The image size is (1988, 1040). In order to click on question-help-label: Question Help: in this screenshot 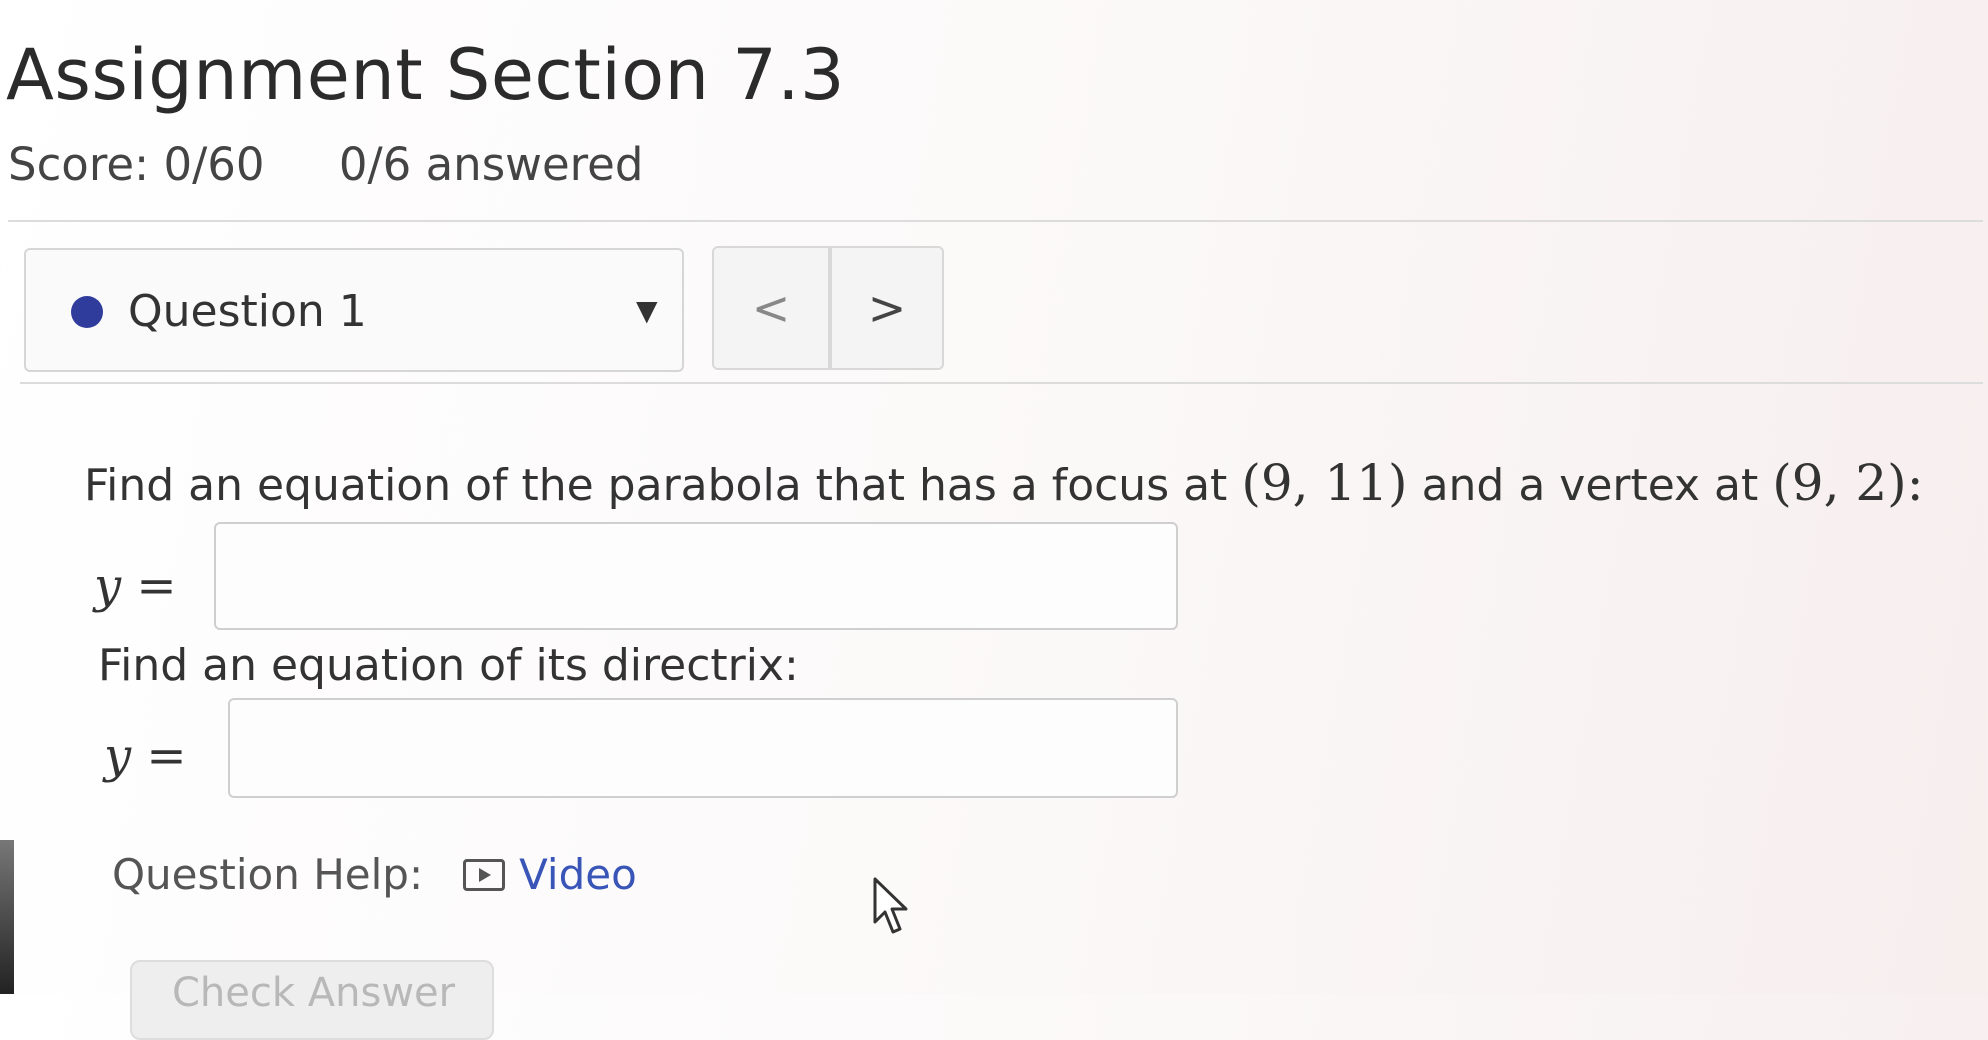, I will do `click(268, 874)`.